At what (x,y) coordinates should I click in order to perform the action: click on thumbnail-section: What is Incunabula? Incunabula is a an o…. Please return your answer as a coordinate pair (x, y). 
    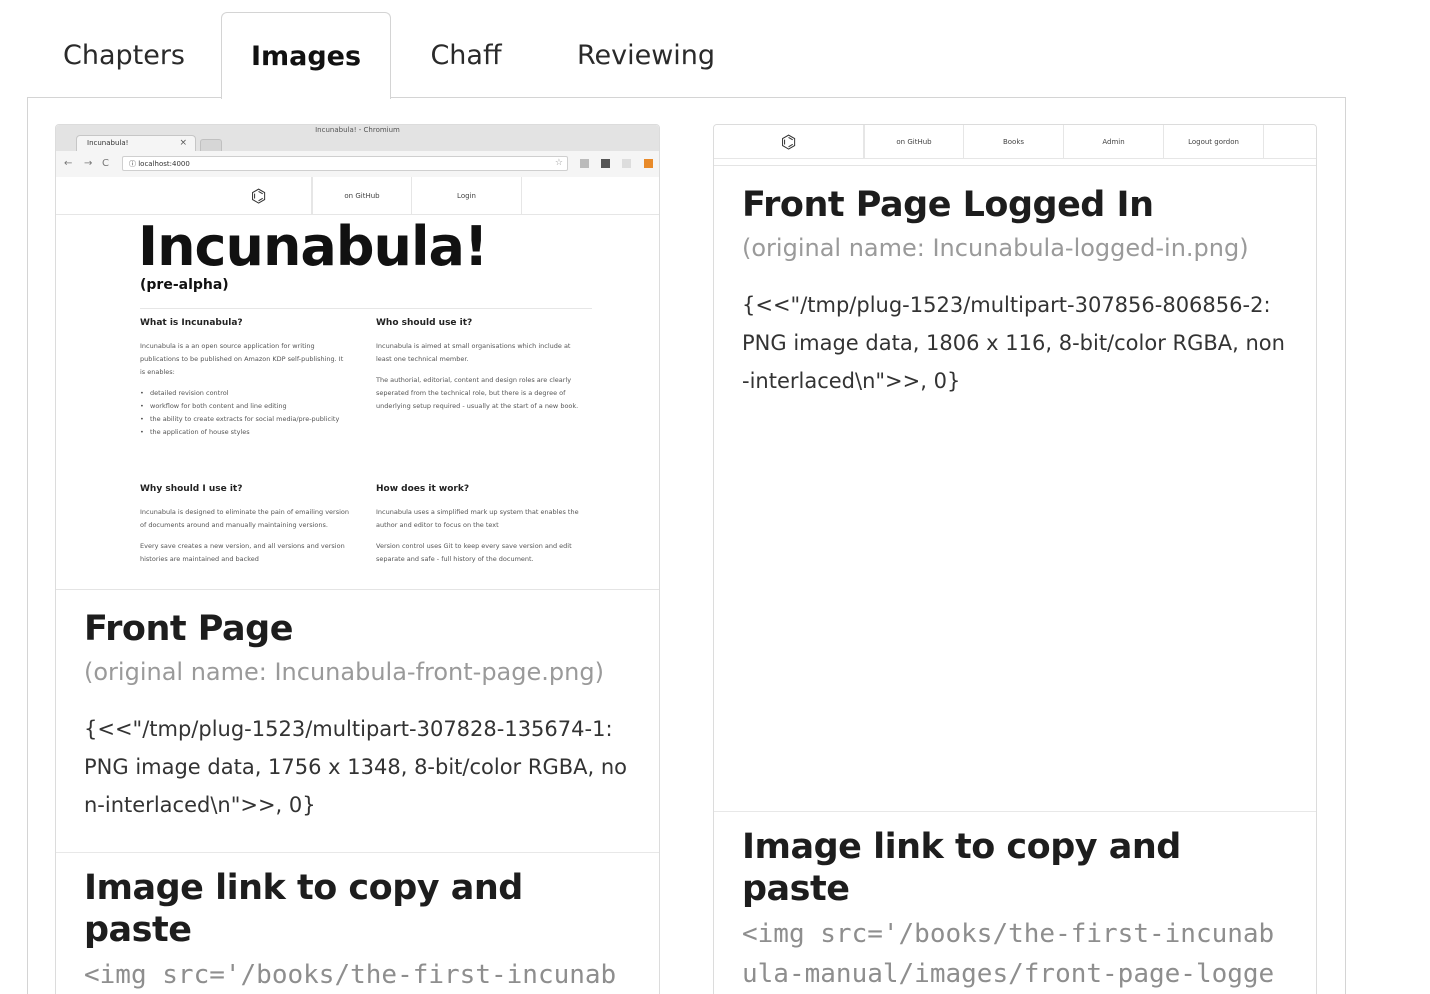
    Looking at the image, I should click on (245, 378).